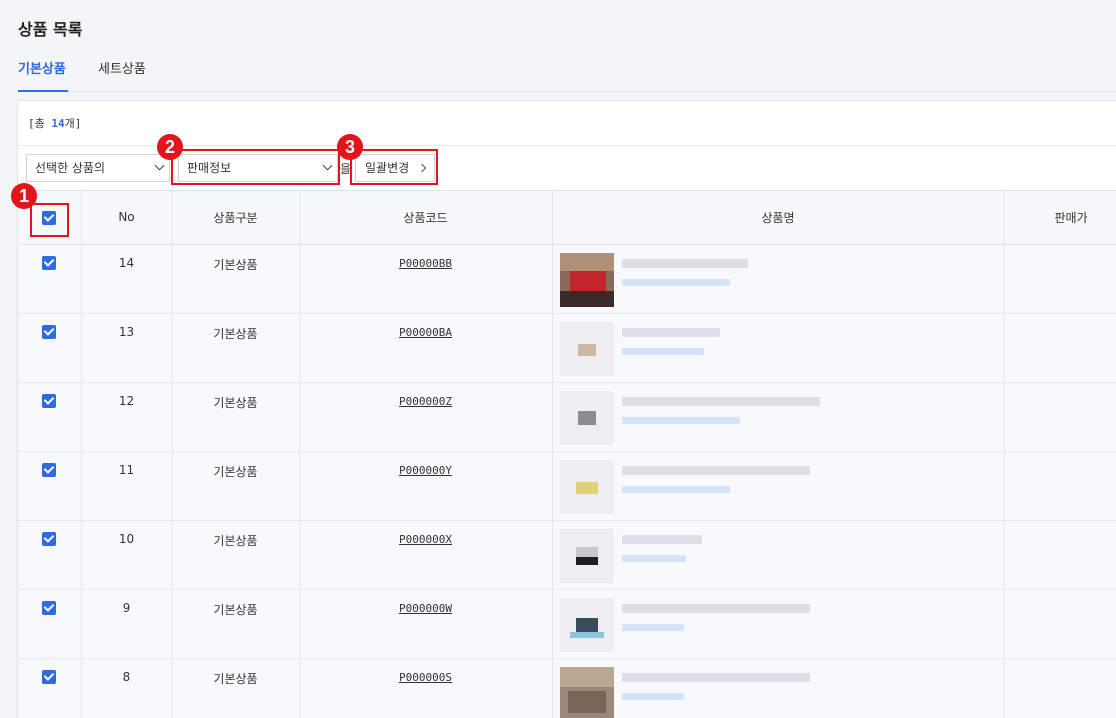 Image resolution: width=1116 pixels, height=718 pixels. Describe the element at coordinates (425, 470) in the screenshot. I see `product-code-link: P000000Y` at that location.